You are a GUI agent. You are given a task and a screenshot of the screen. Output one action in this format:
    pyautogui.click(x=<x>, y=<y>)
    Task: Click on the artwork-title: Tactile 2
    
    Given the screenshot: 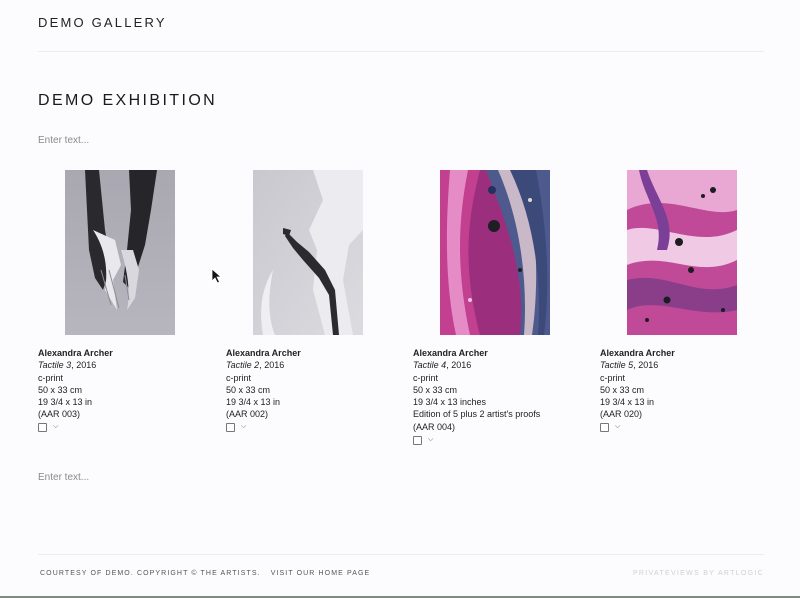 What is the action you would take?
    pyautogui.click(x=243, y=365)
    